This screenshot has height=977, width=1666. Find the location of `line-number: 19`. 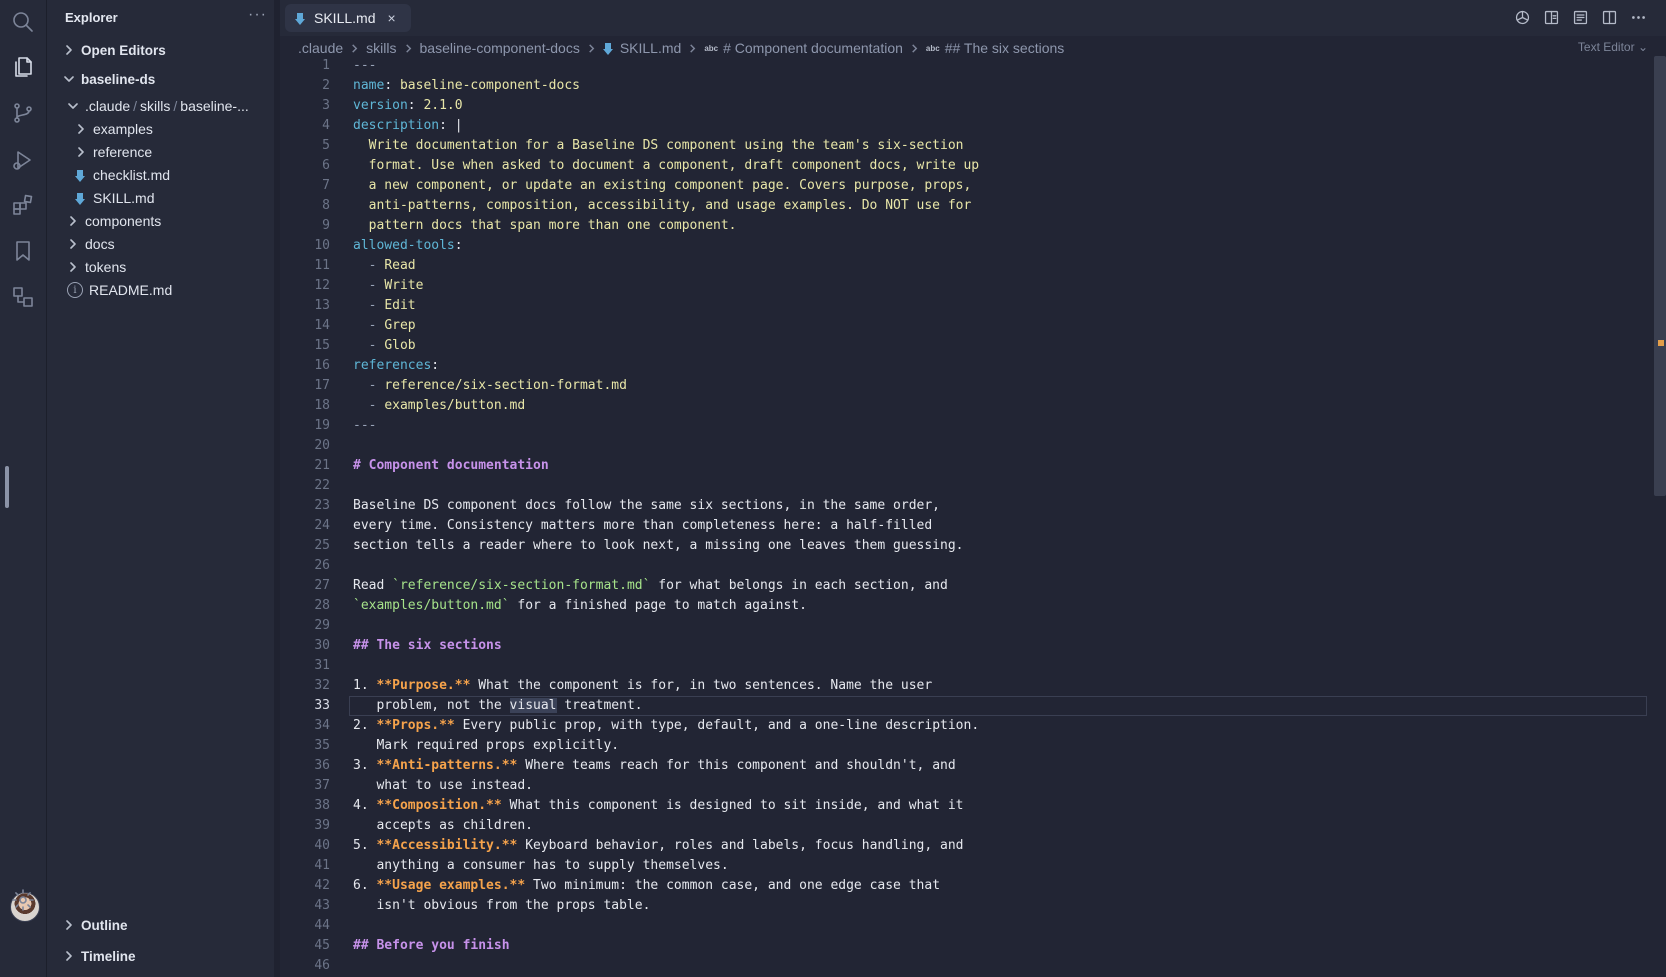

line-number: 19 is located at coordinates (322, 425).